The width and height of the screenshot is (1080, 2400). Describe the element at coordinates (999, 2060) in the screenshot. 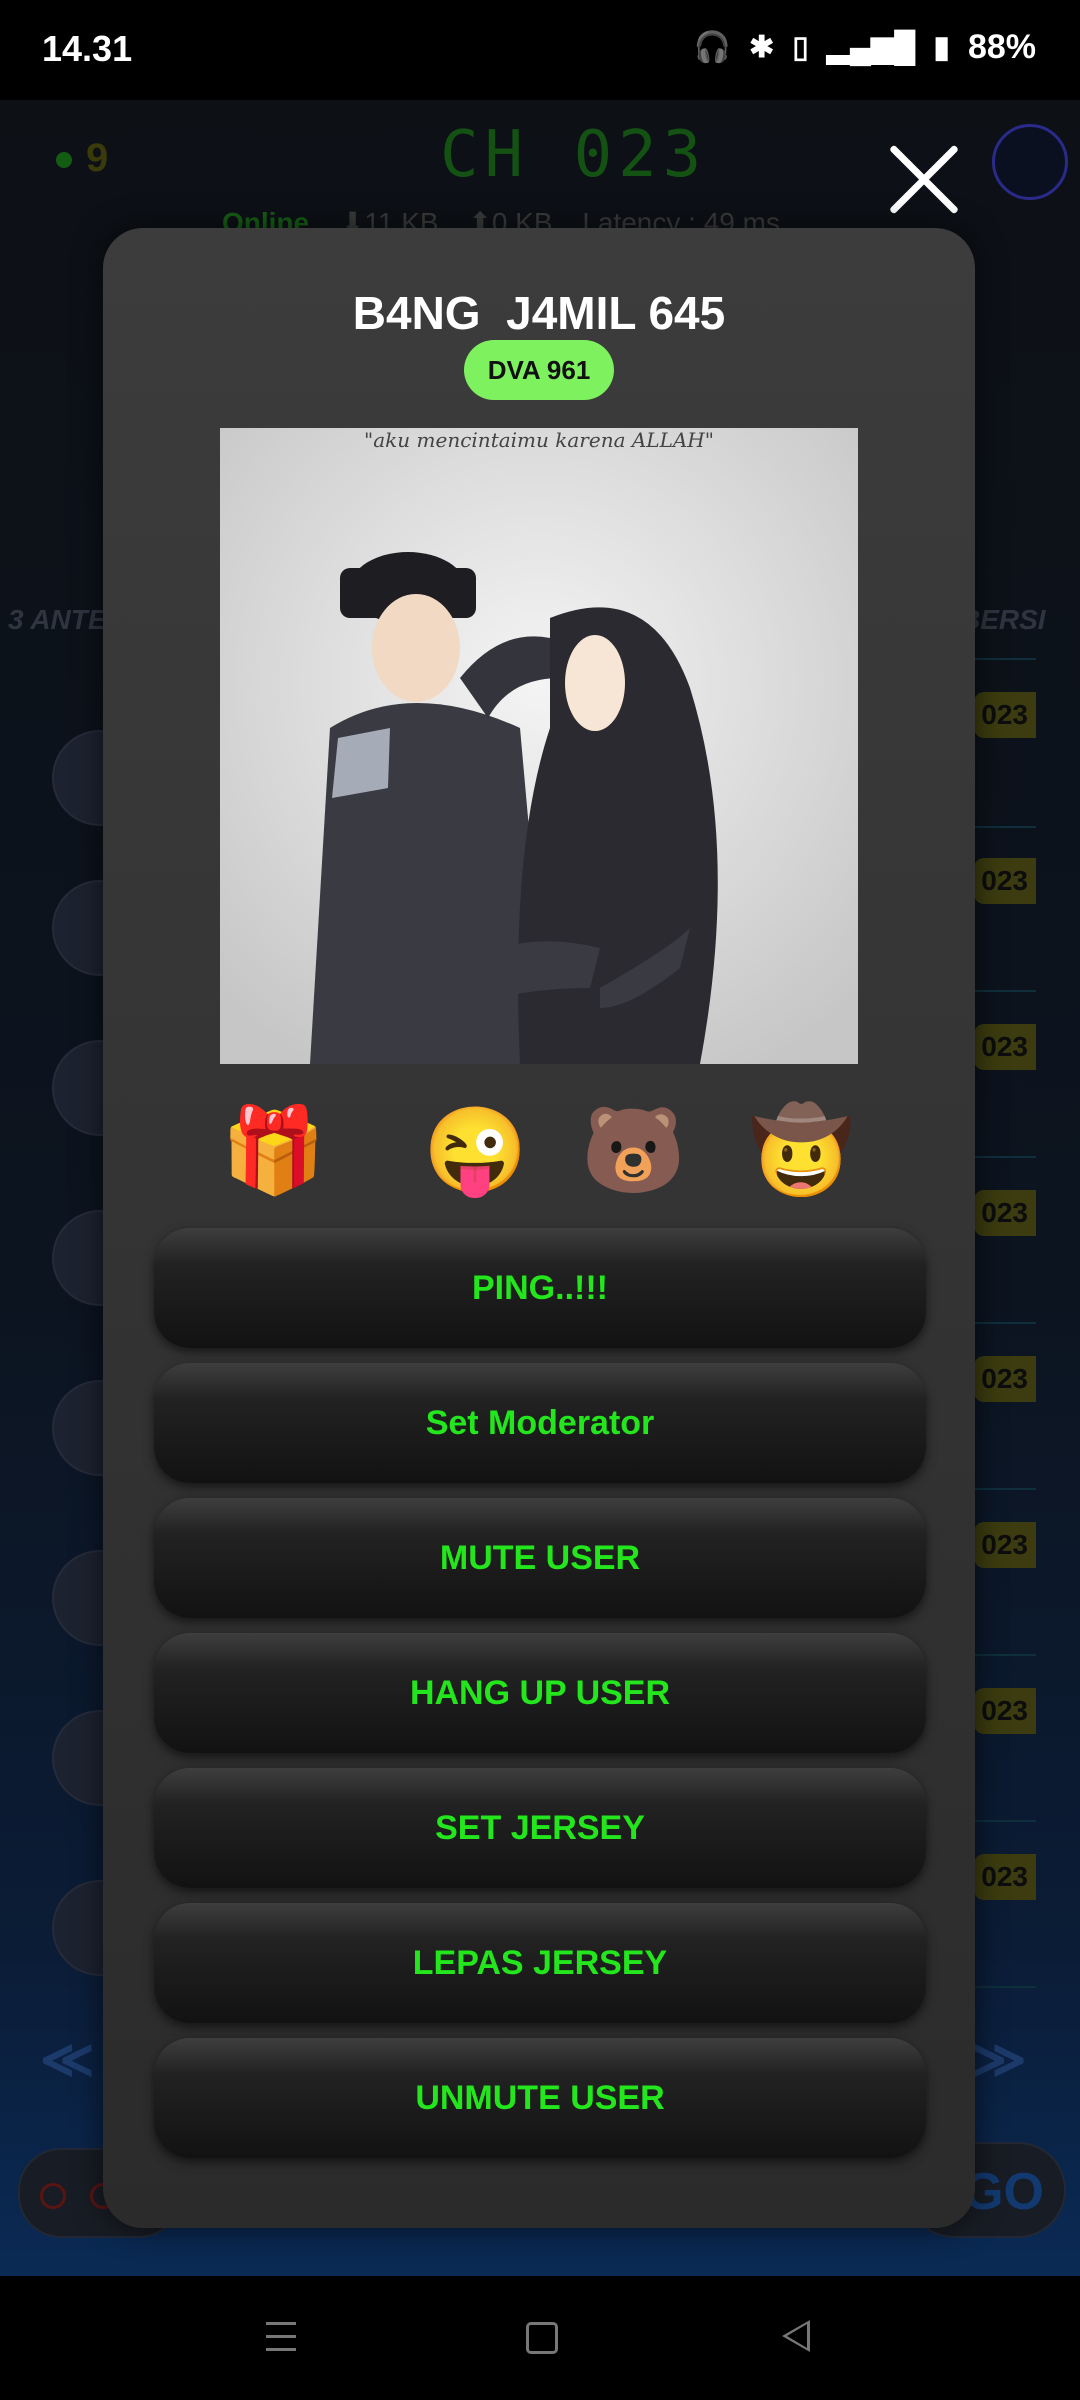

I see `next-page-button: ≫` at that location.